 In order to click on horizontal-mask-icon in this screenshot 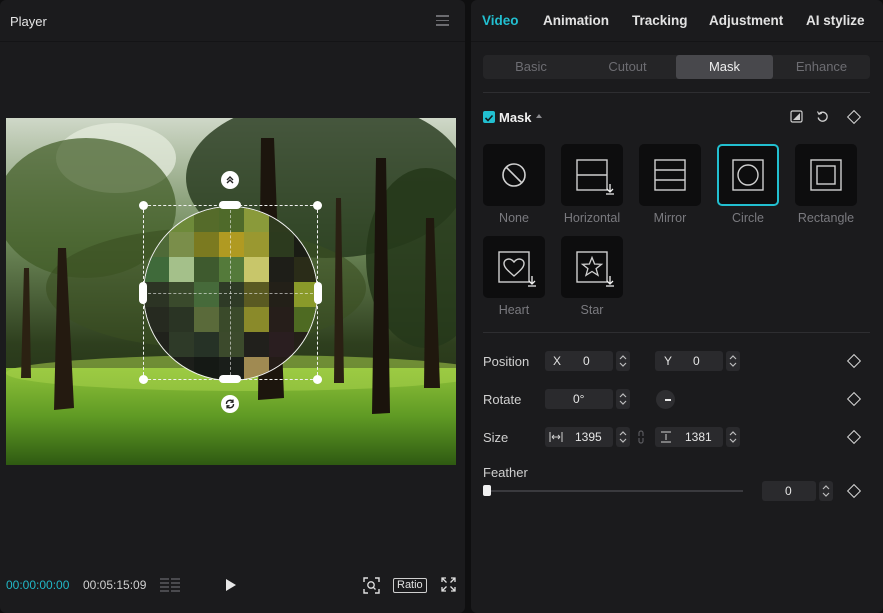, I will do `click(595, 177)`.